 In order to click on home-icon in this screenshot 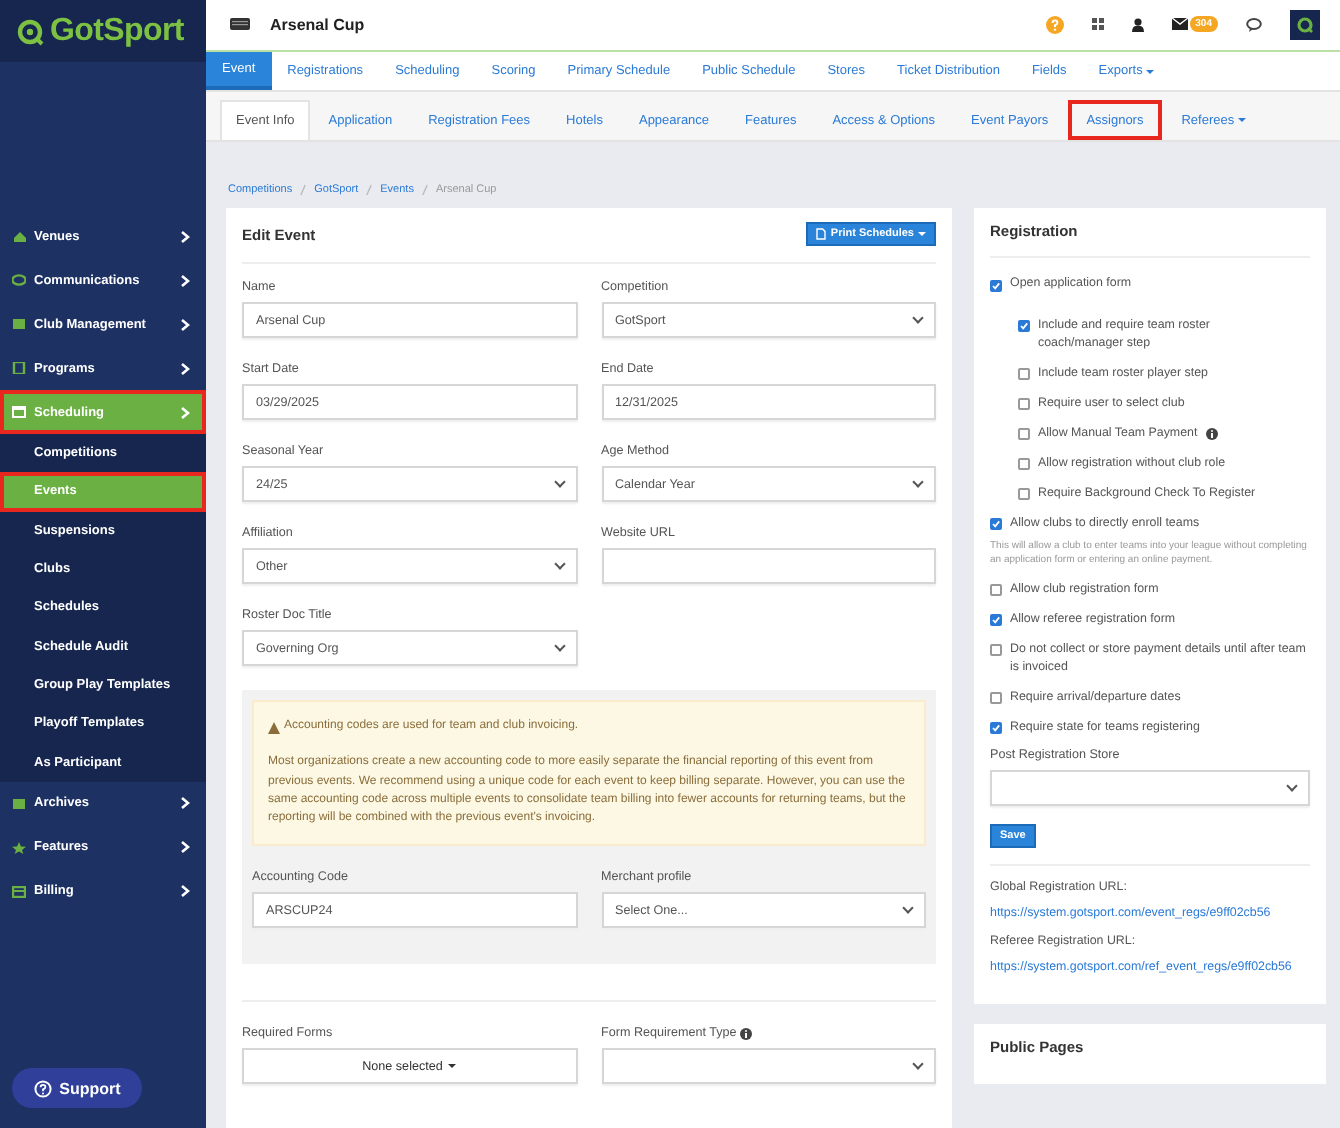, I will do `click(19, 236)`.